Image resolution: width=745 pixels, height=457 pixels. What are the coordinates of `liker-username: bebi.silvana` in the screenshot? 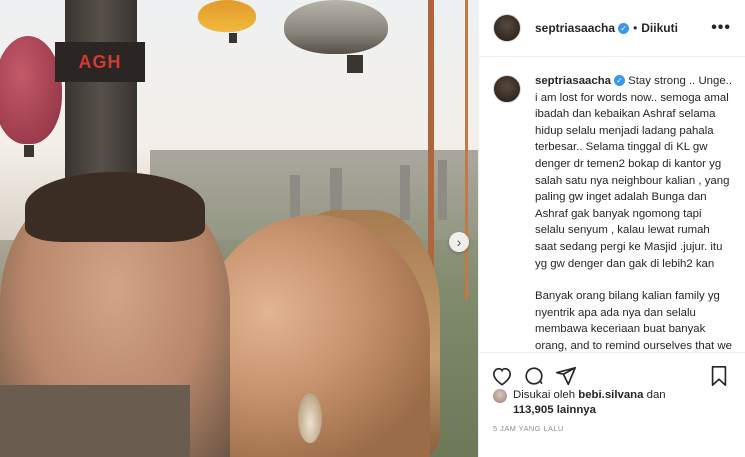 It's located at (610, 395).